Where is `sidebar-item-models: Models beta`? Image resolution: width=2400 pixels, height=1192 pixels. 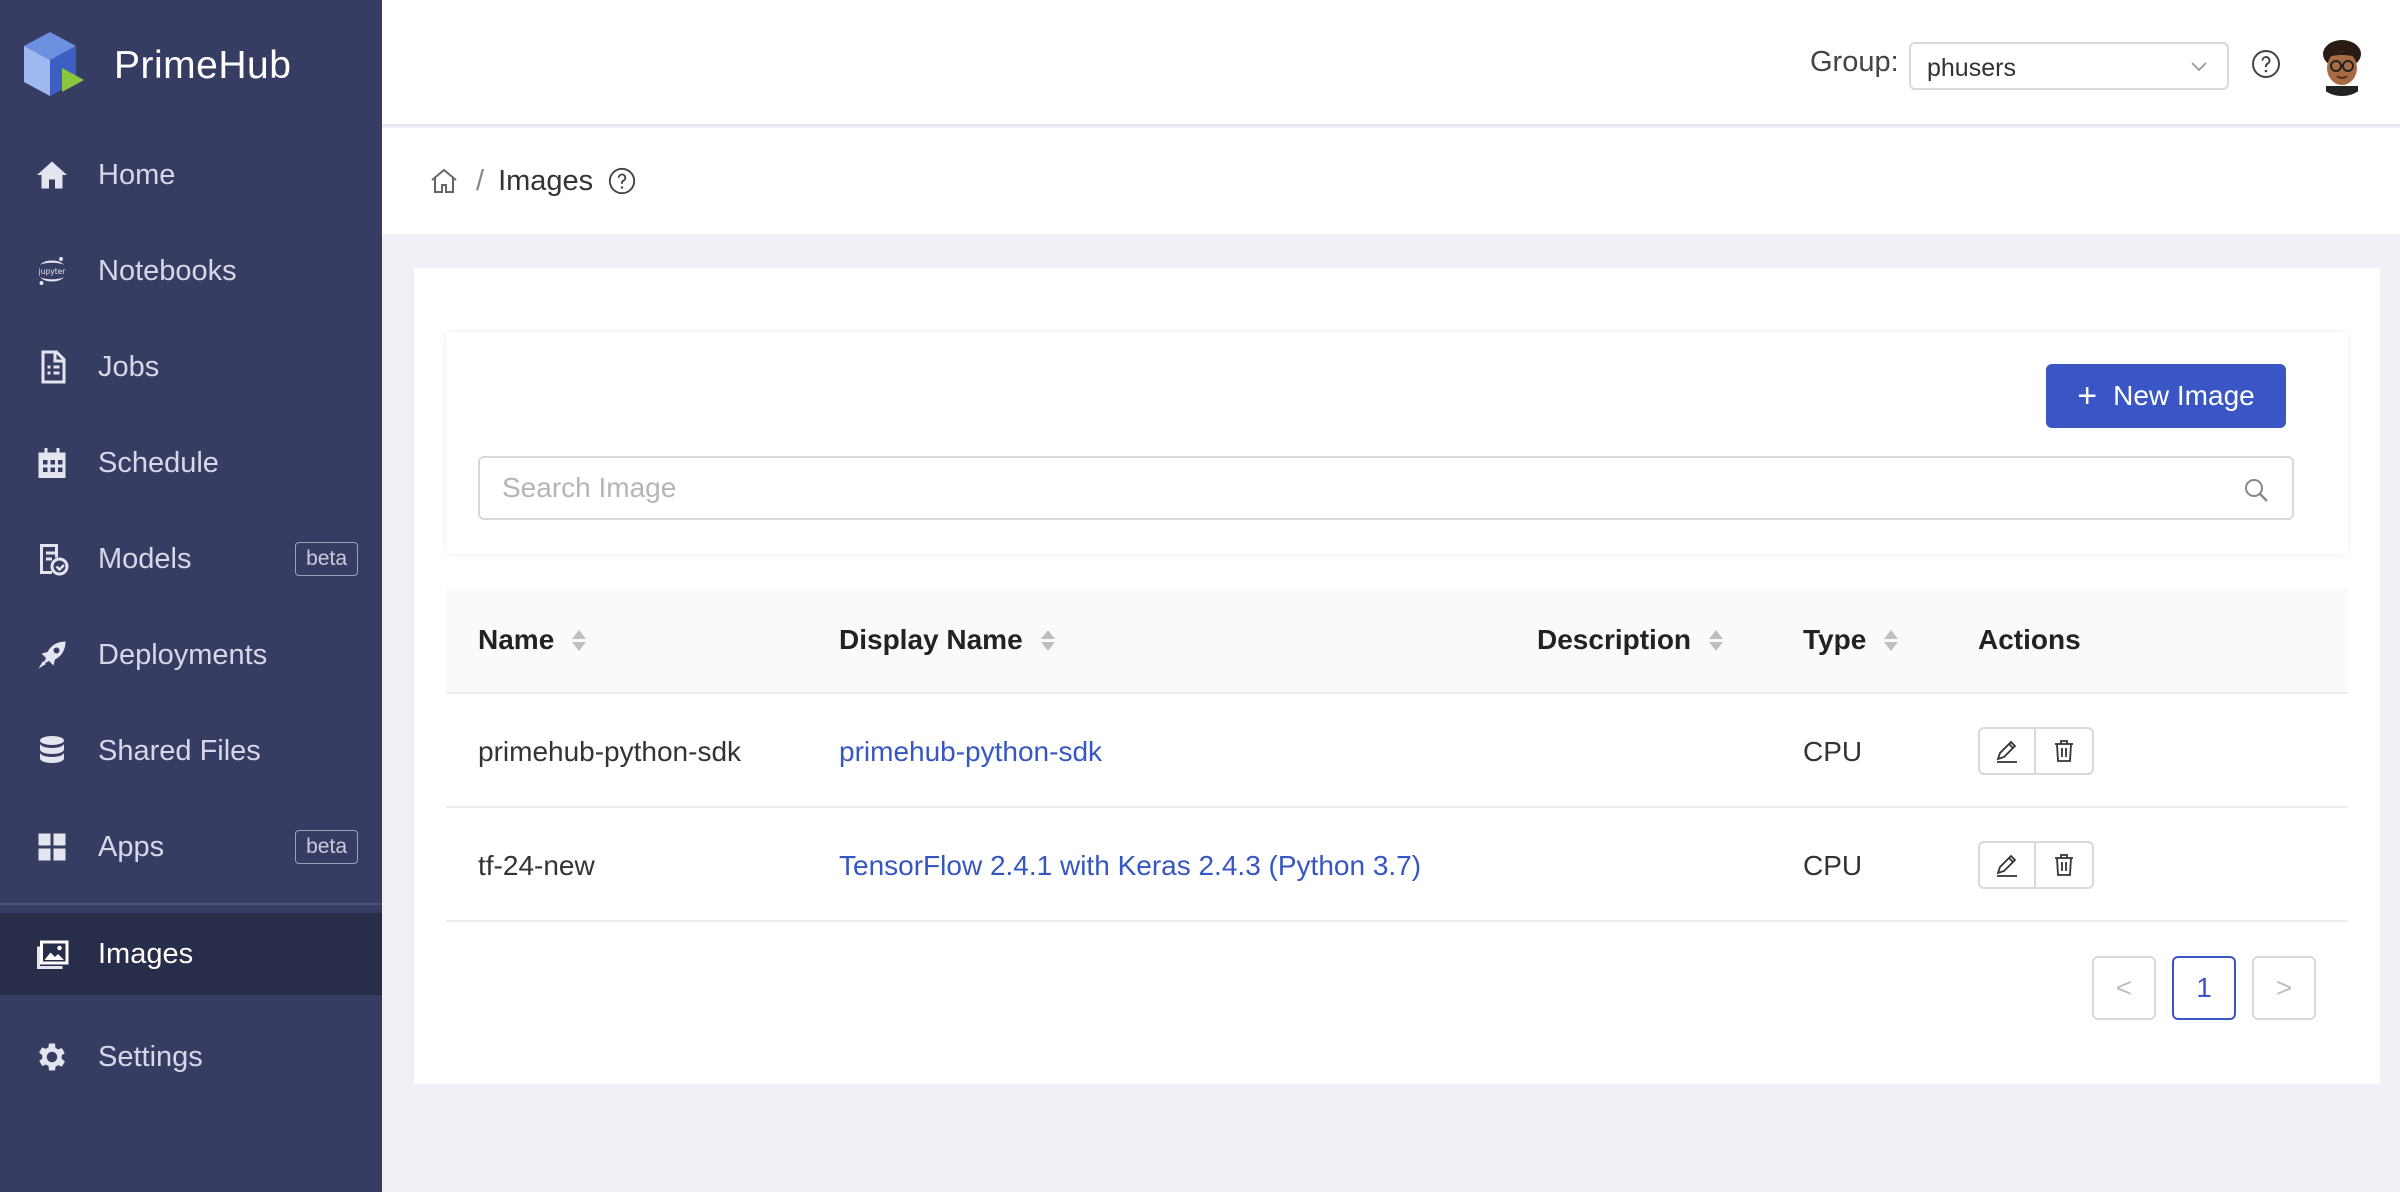
sidebar-item-models: Models beta is located at coordinates (191, 559).